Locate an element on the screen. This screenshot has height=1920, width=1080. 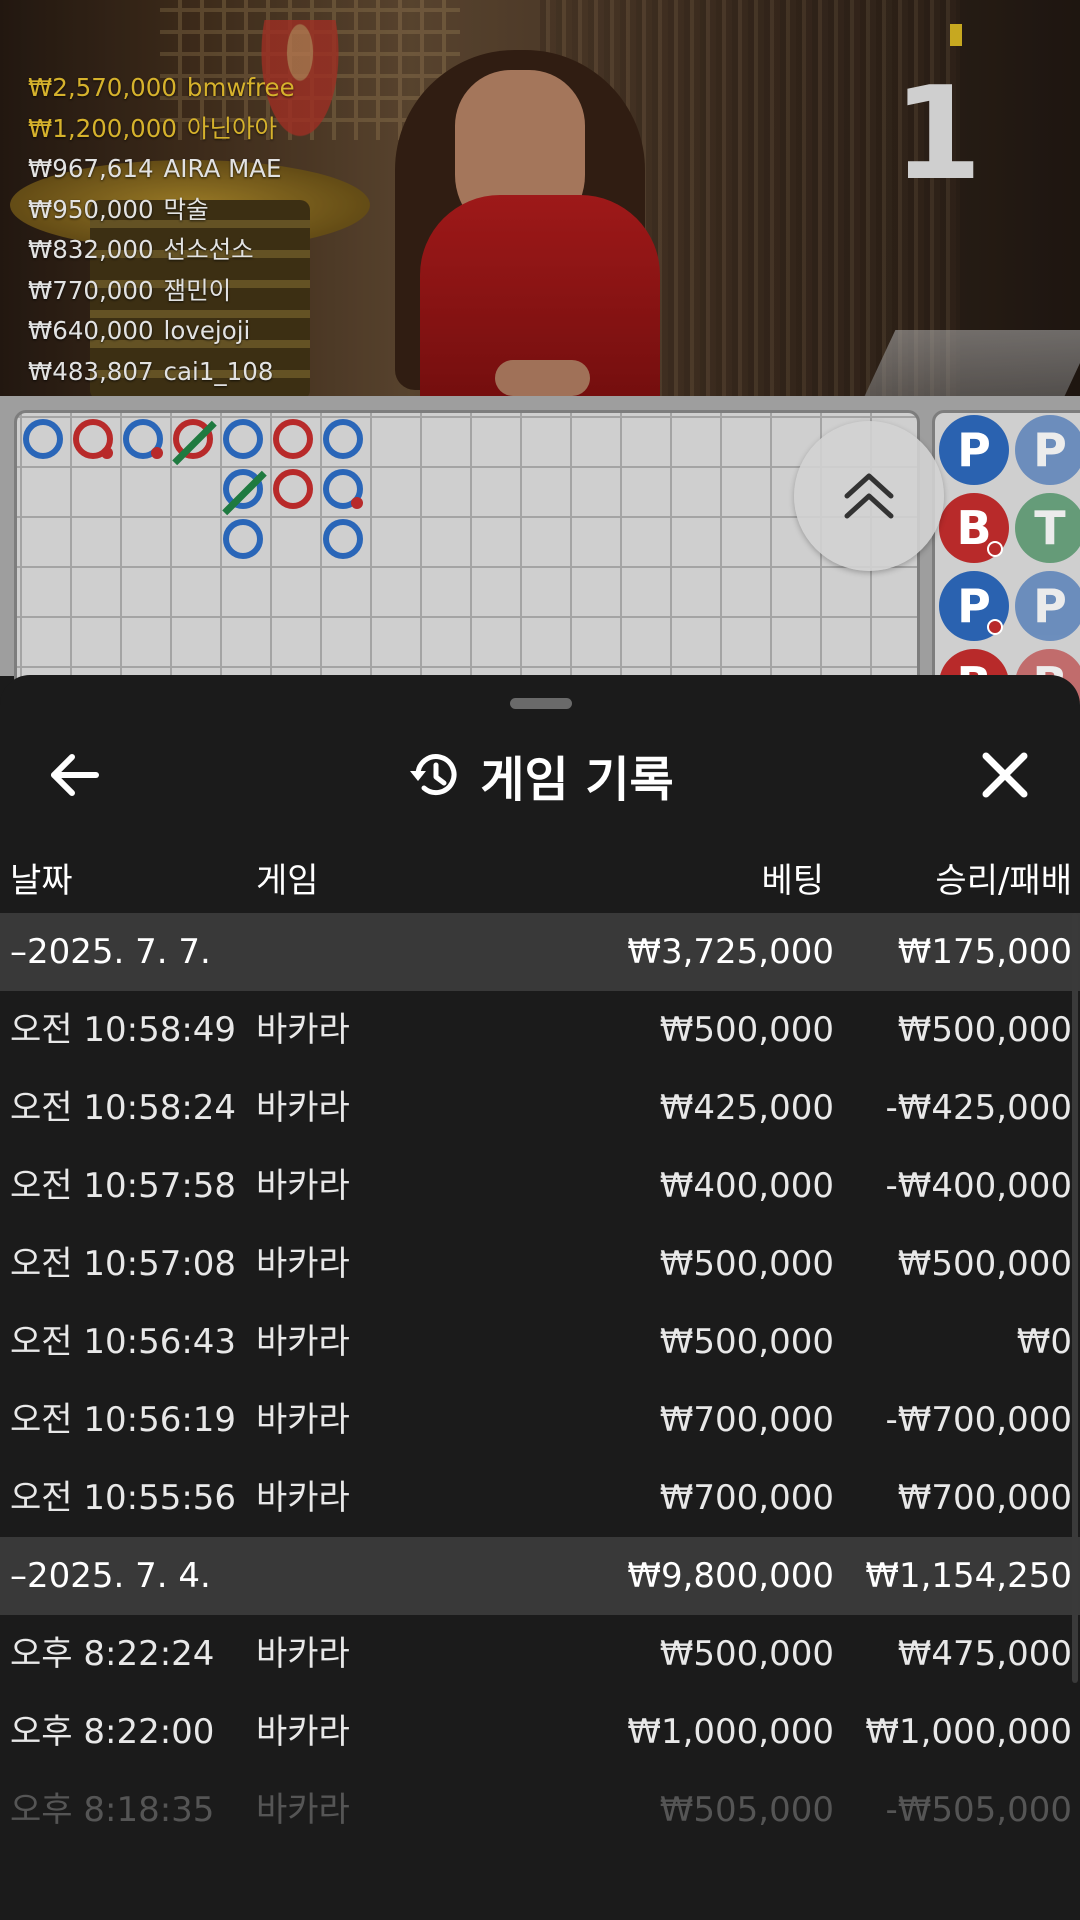
sheet-drag-handle is located at coordinates (541, 703).